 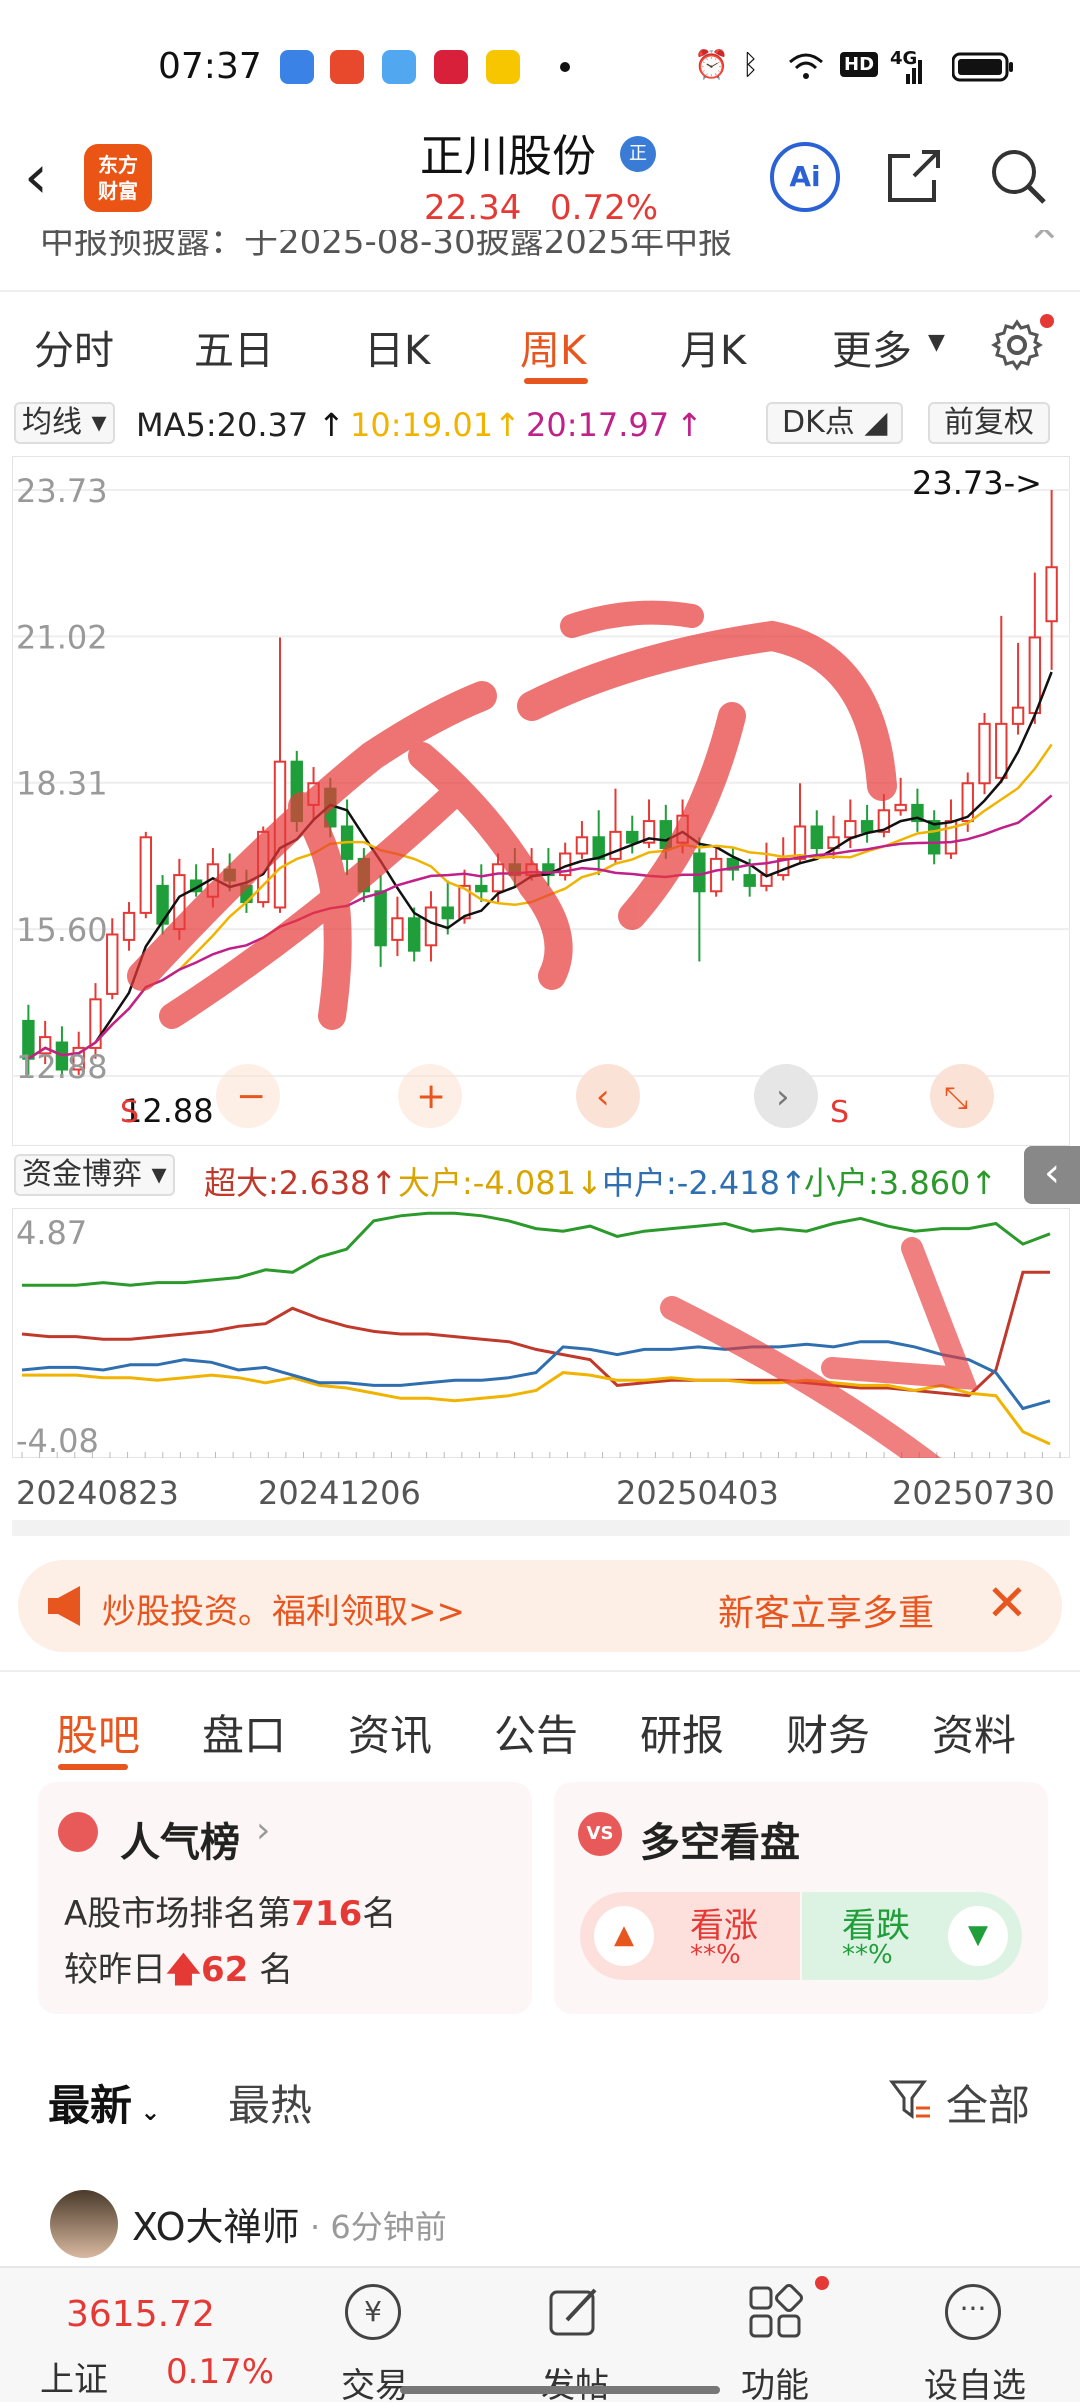 What do you see at coordinates (540, 2220) in the screenshot?
I see `post-item: XO大禅师 · 6分钟前` at bounding box center [540, 2220].